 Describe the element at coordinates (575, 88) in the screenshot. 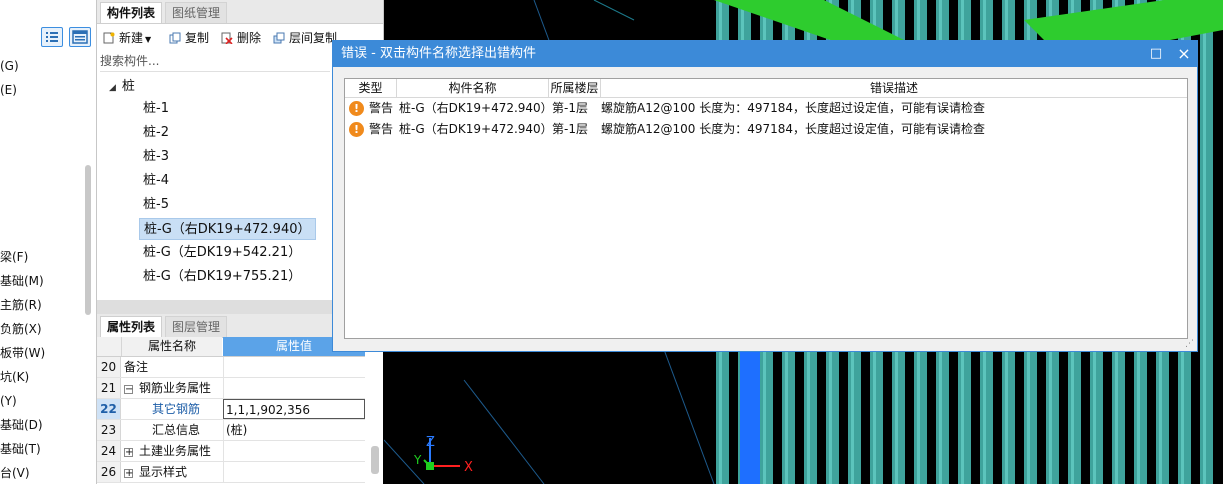

I see `column-header-floor: 所属楼层` at that location.